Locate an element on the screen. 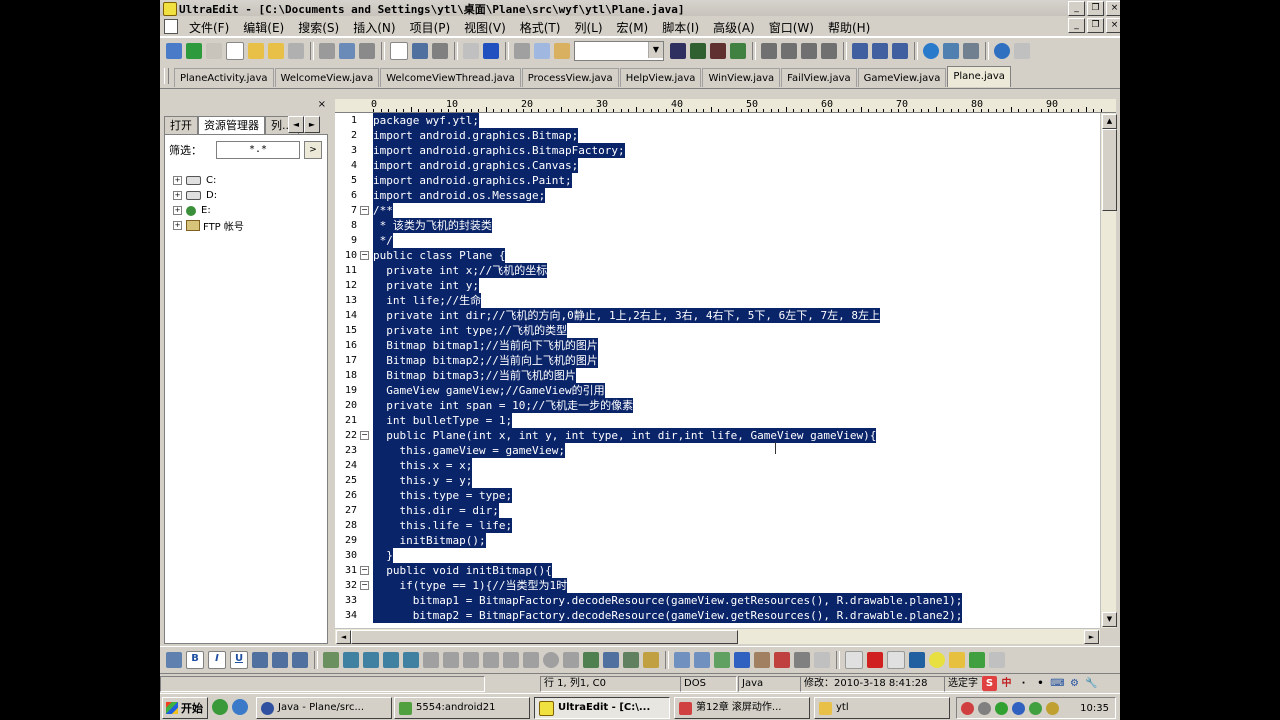 The width and height of the screenshot is (1280, 720). heading2-icon is located at coordinates (371, 660).